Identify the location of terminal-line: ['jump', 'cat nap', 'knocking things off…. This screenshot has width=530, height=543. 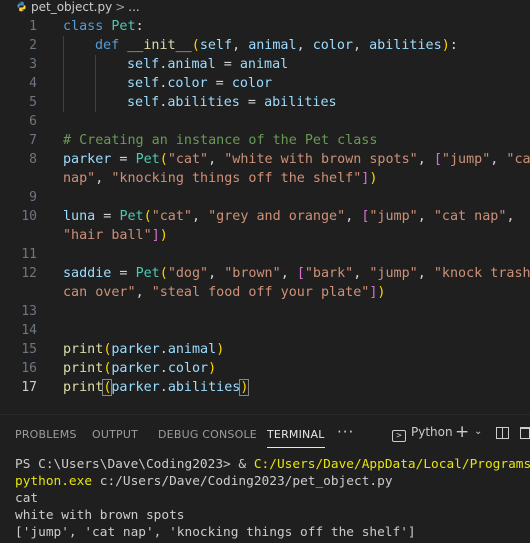
(272, 532).